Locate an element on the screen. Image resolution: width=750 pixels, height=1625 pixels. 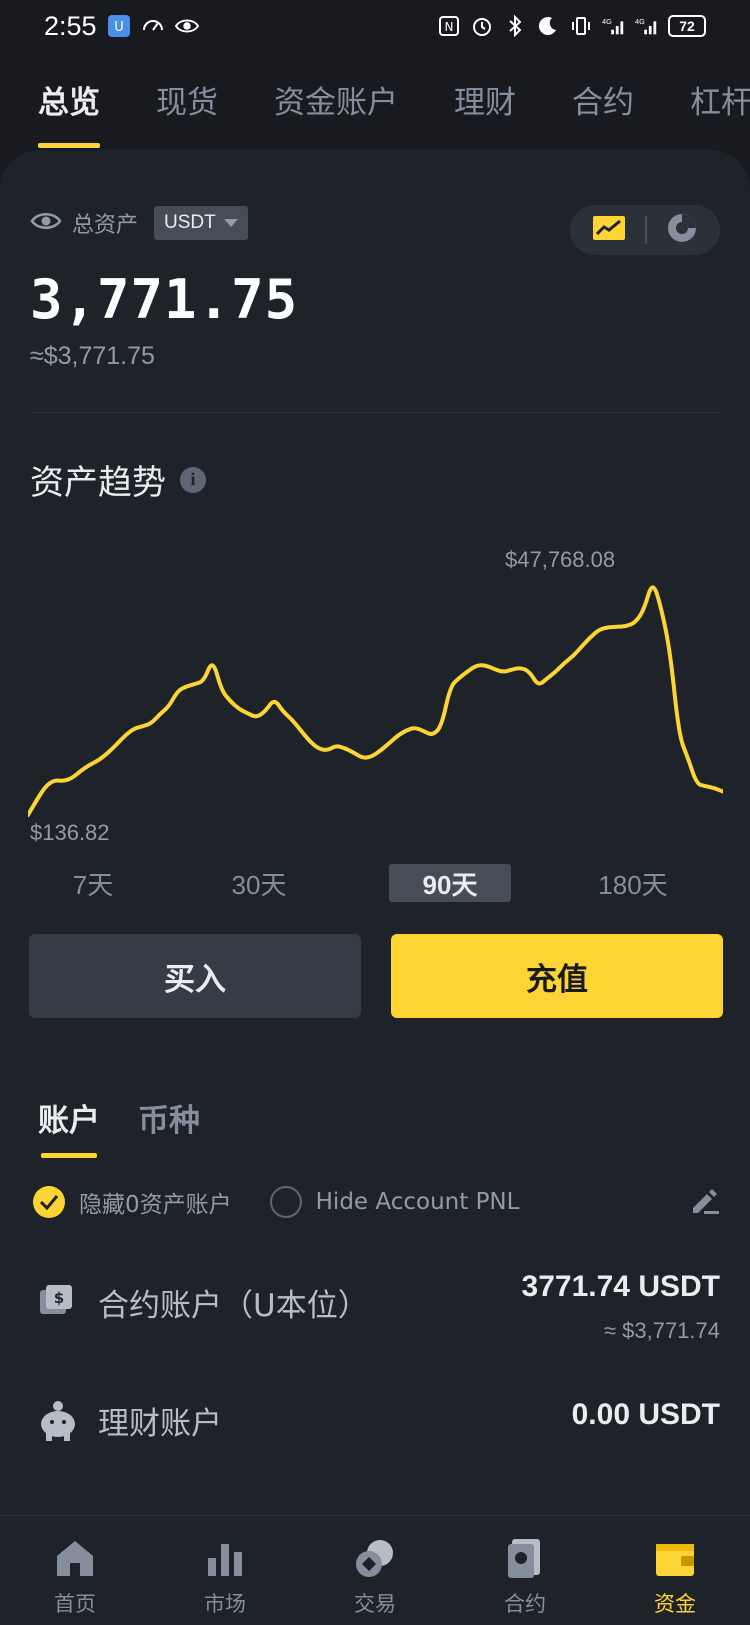
hide-pnl-radio is located at coordinates (285, 1202).